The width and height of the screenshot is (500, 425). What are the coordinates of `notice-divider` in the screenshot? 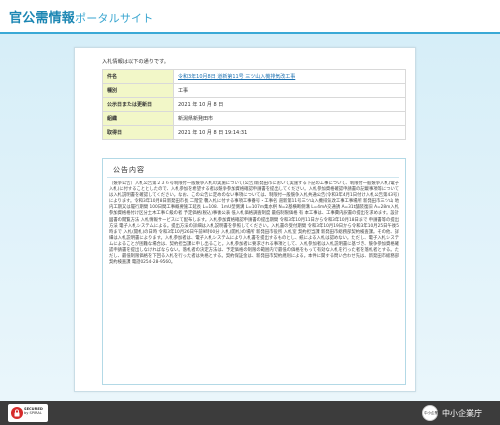 It's located at (253, 177).